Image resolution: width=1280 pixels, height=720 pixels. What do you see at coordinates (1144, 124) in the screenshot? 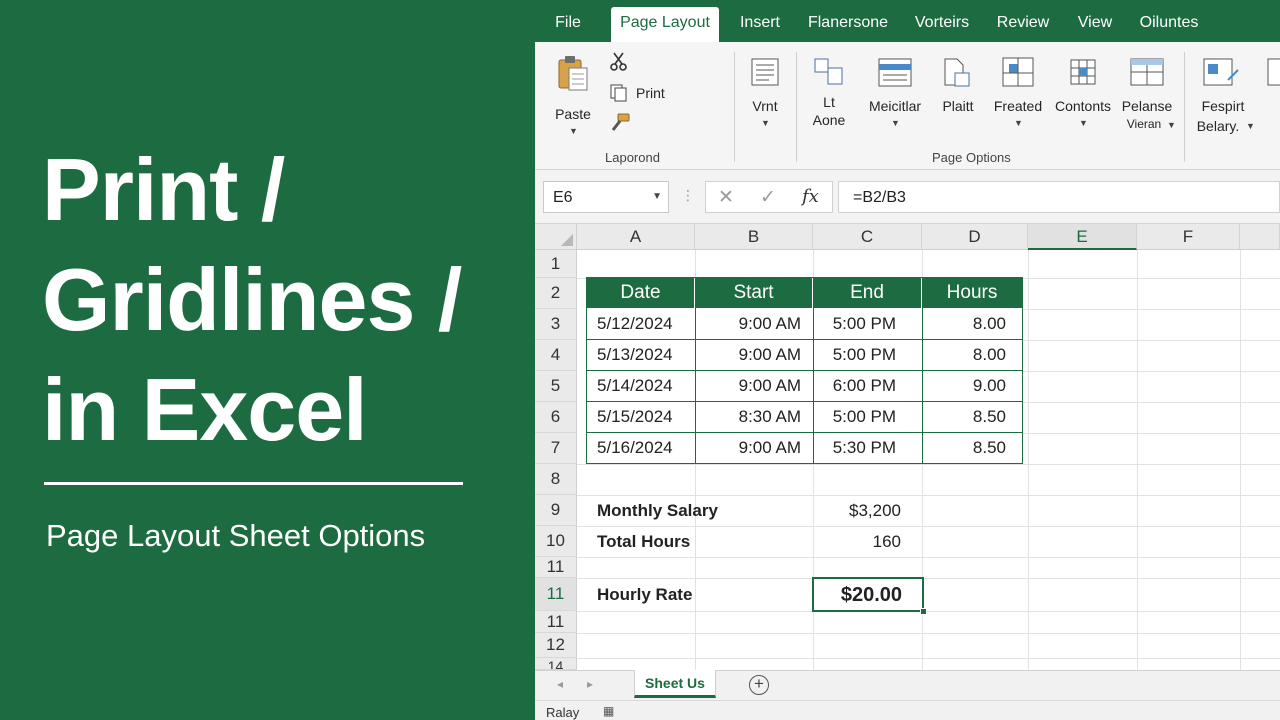
I see `vieran-label: Vieran` at bounding box center [1144, 124].